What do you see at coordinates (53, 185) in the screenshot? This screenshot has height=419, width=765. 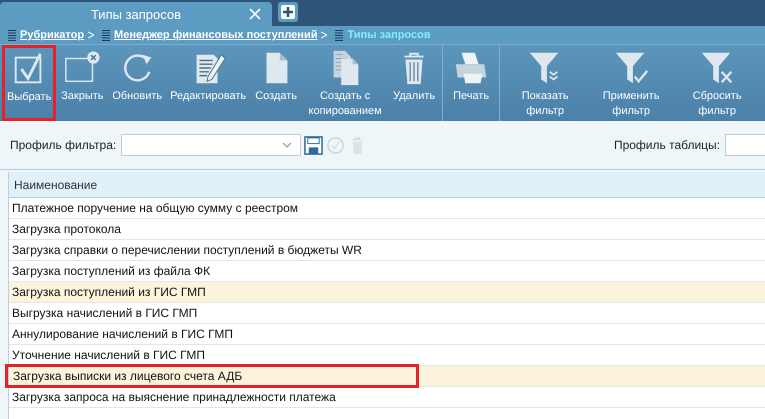 I see `column-header: Наименование` at bounding box center [53, 185].